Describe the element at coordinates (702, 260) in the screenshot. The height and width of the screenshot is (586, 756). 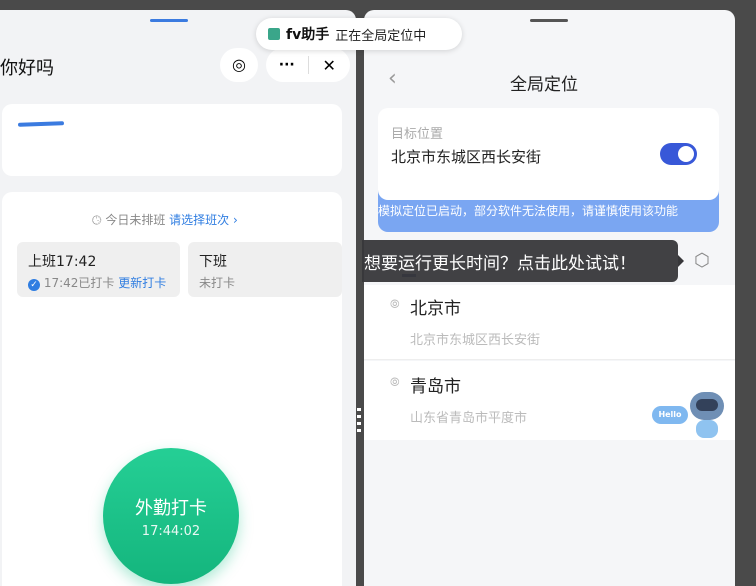
I see `settings-icon: ⬡` at that location.